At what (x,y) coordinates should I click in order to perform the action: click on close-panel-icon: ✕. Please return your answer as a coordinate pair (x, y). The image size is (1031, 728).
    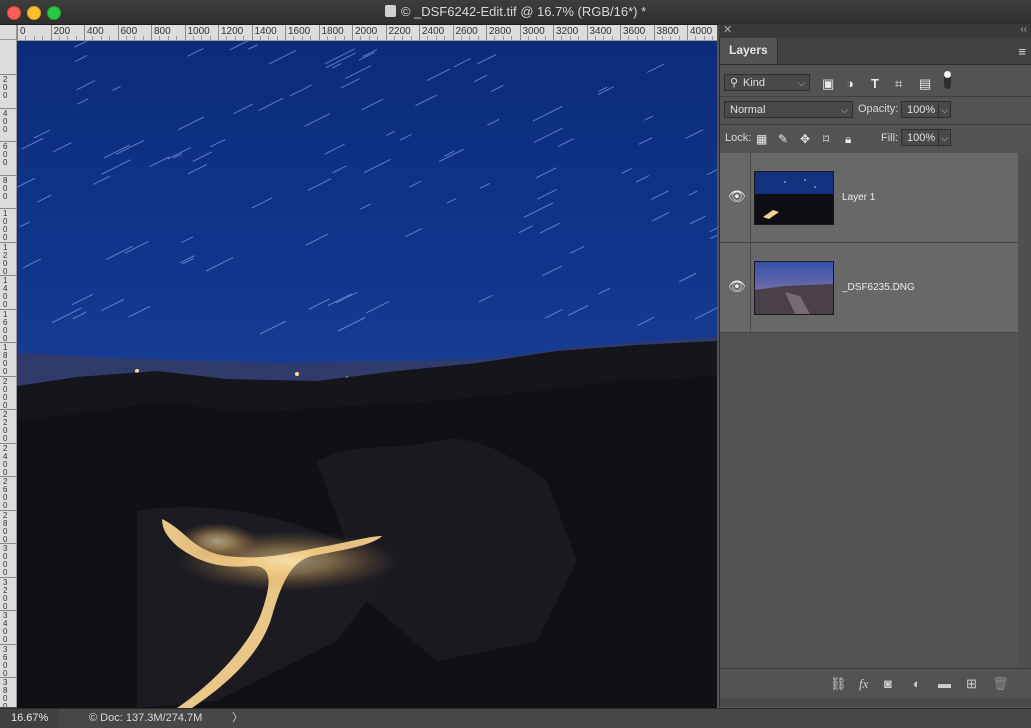
    Looking at the image, I should click on (727, 29).